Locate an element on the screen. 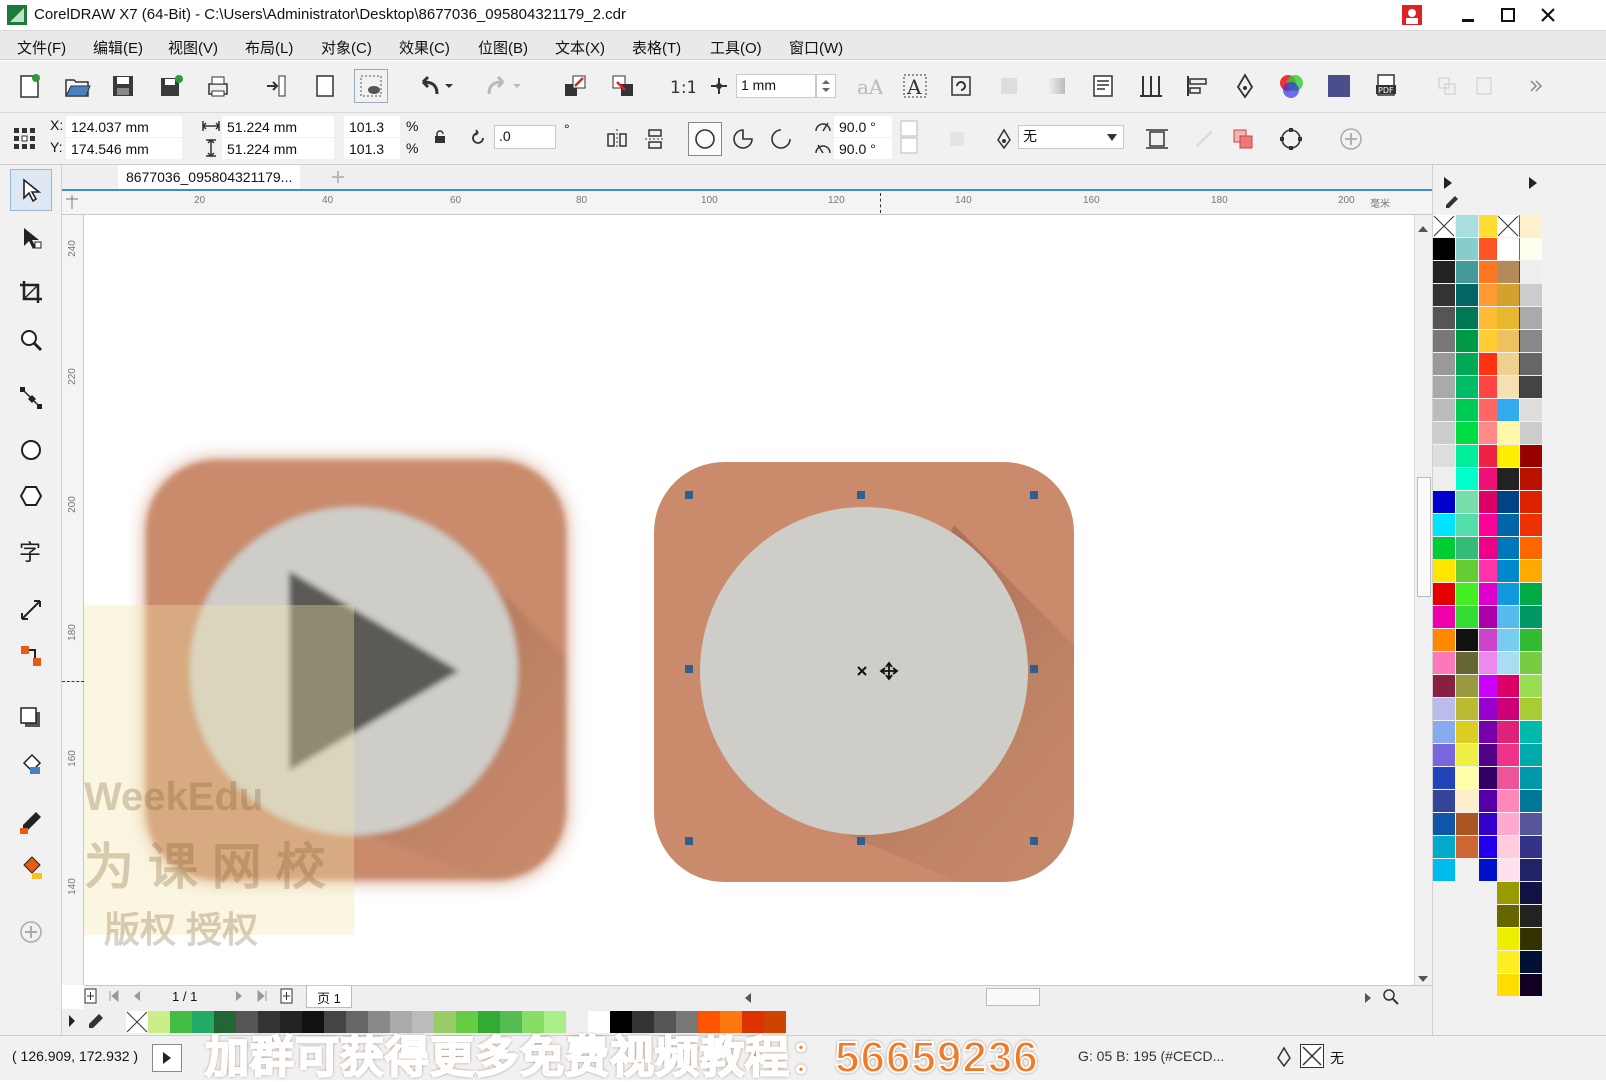 This screenshot has height=1082, width=1606. angle-spinner is located at coordinates (909, 137).